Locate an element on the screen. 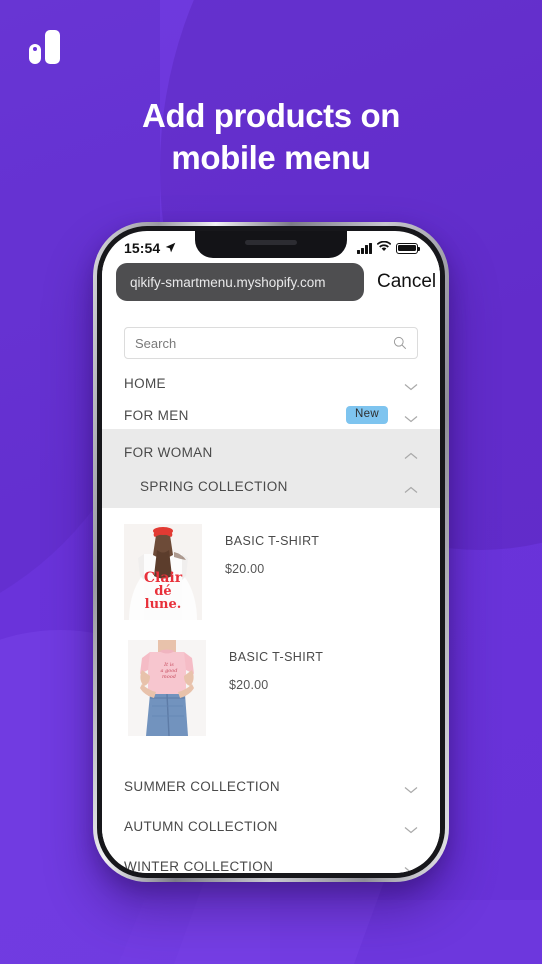  page-title: Add products on mobile menu is located at coordinates (271, 137).